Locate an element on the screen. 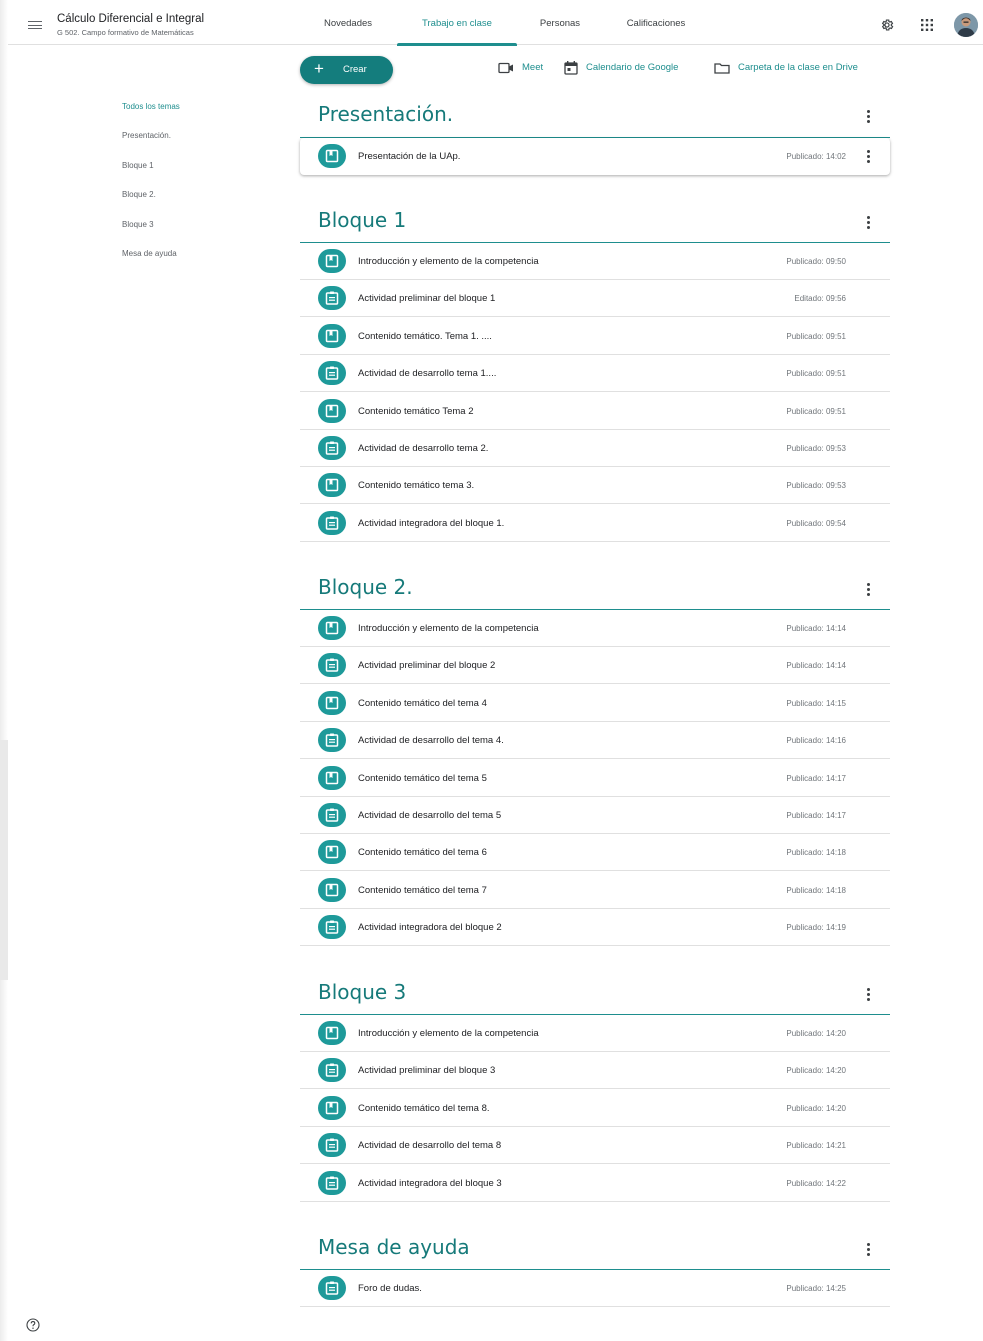  classwork-item-status: Publicado: 14:19 is located at coordinates (816, 928).